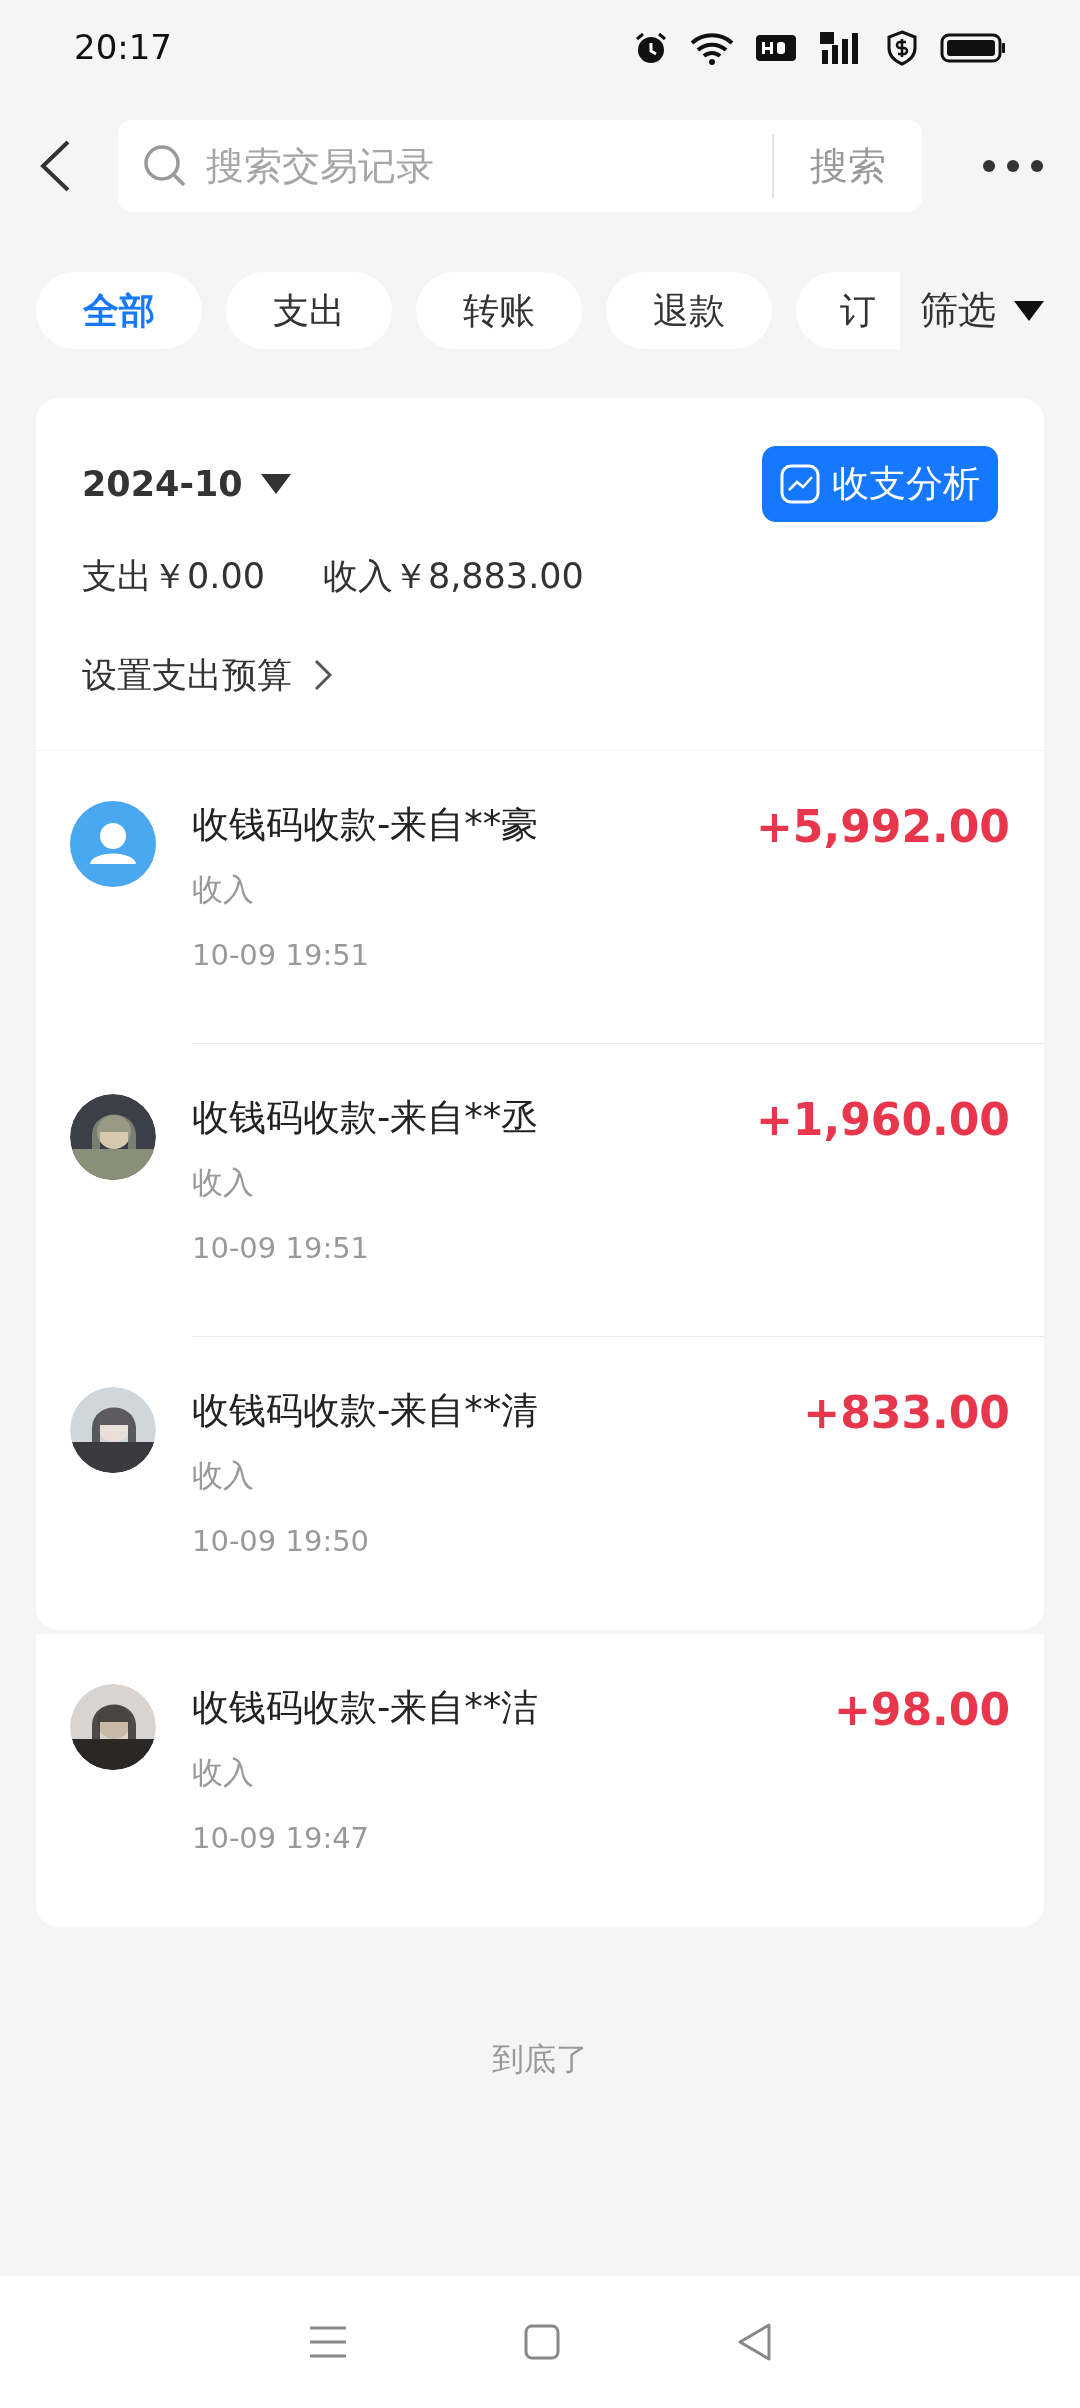  Describe the element at coordinates (123, 47) in the screenshot. I see `status-time: 20:17` at that location.